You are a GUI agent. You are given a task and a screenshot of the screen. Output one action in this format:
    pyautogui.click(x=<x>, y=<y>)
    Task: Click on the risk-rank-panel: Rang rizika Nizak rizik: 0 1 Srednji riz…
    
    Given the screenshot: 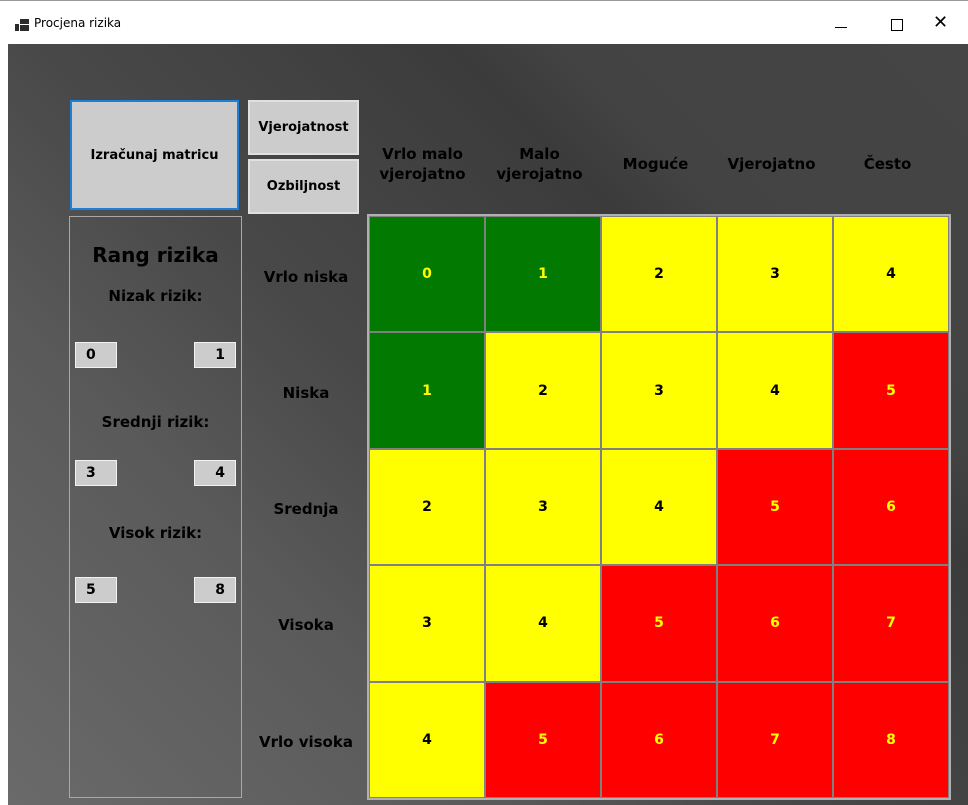 What is the action you would take?
    pyautogui.click(x=155, y=507)
    